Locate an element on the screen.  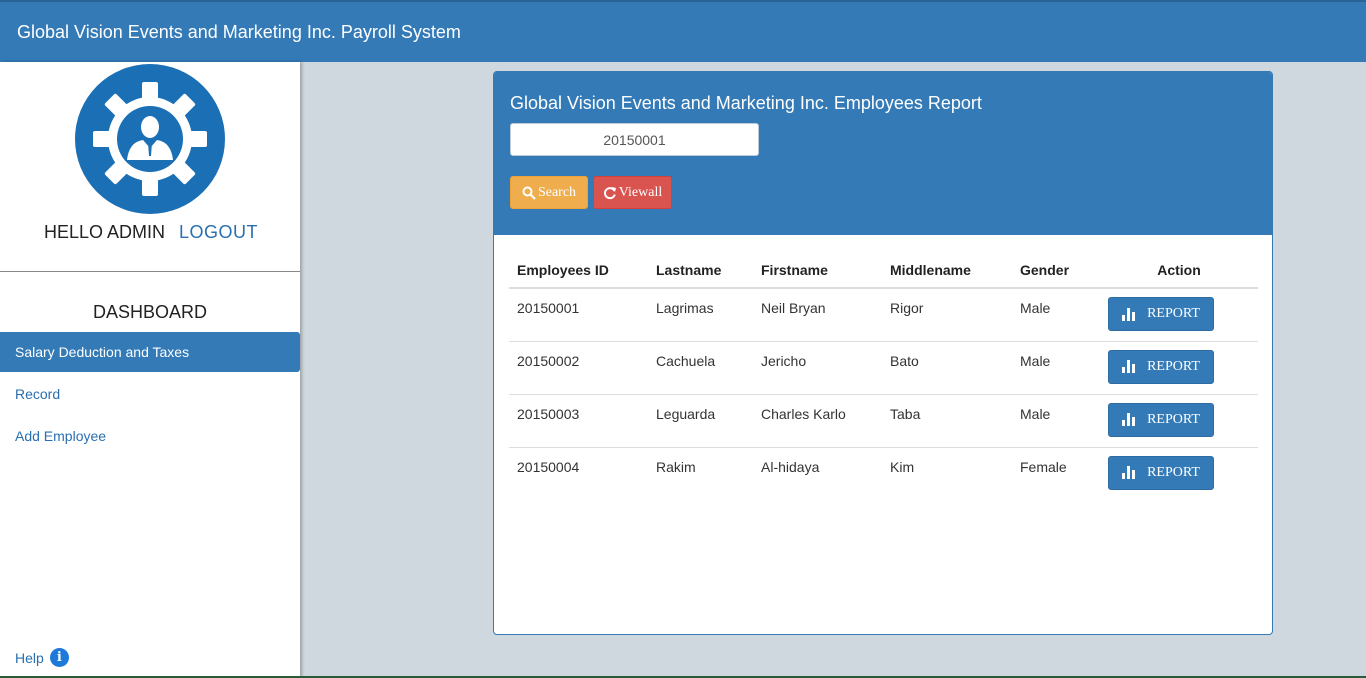
info-icon: i is located at coordinates (59, 657).